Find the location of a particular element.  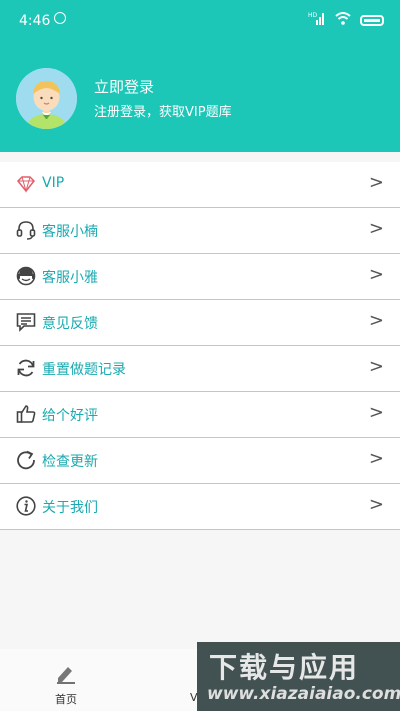

update-icon is located at coordinates (26, 460).